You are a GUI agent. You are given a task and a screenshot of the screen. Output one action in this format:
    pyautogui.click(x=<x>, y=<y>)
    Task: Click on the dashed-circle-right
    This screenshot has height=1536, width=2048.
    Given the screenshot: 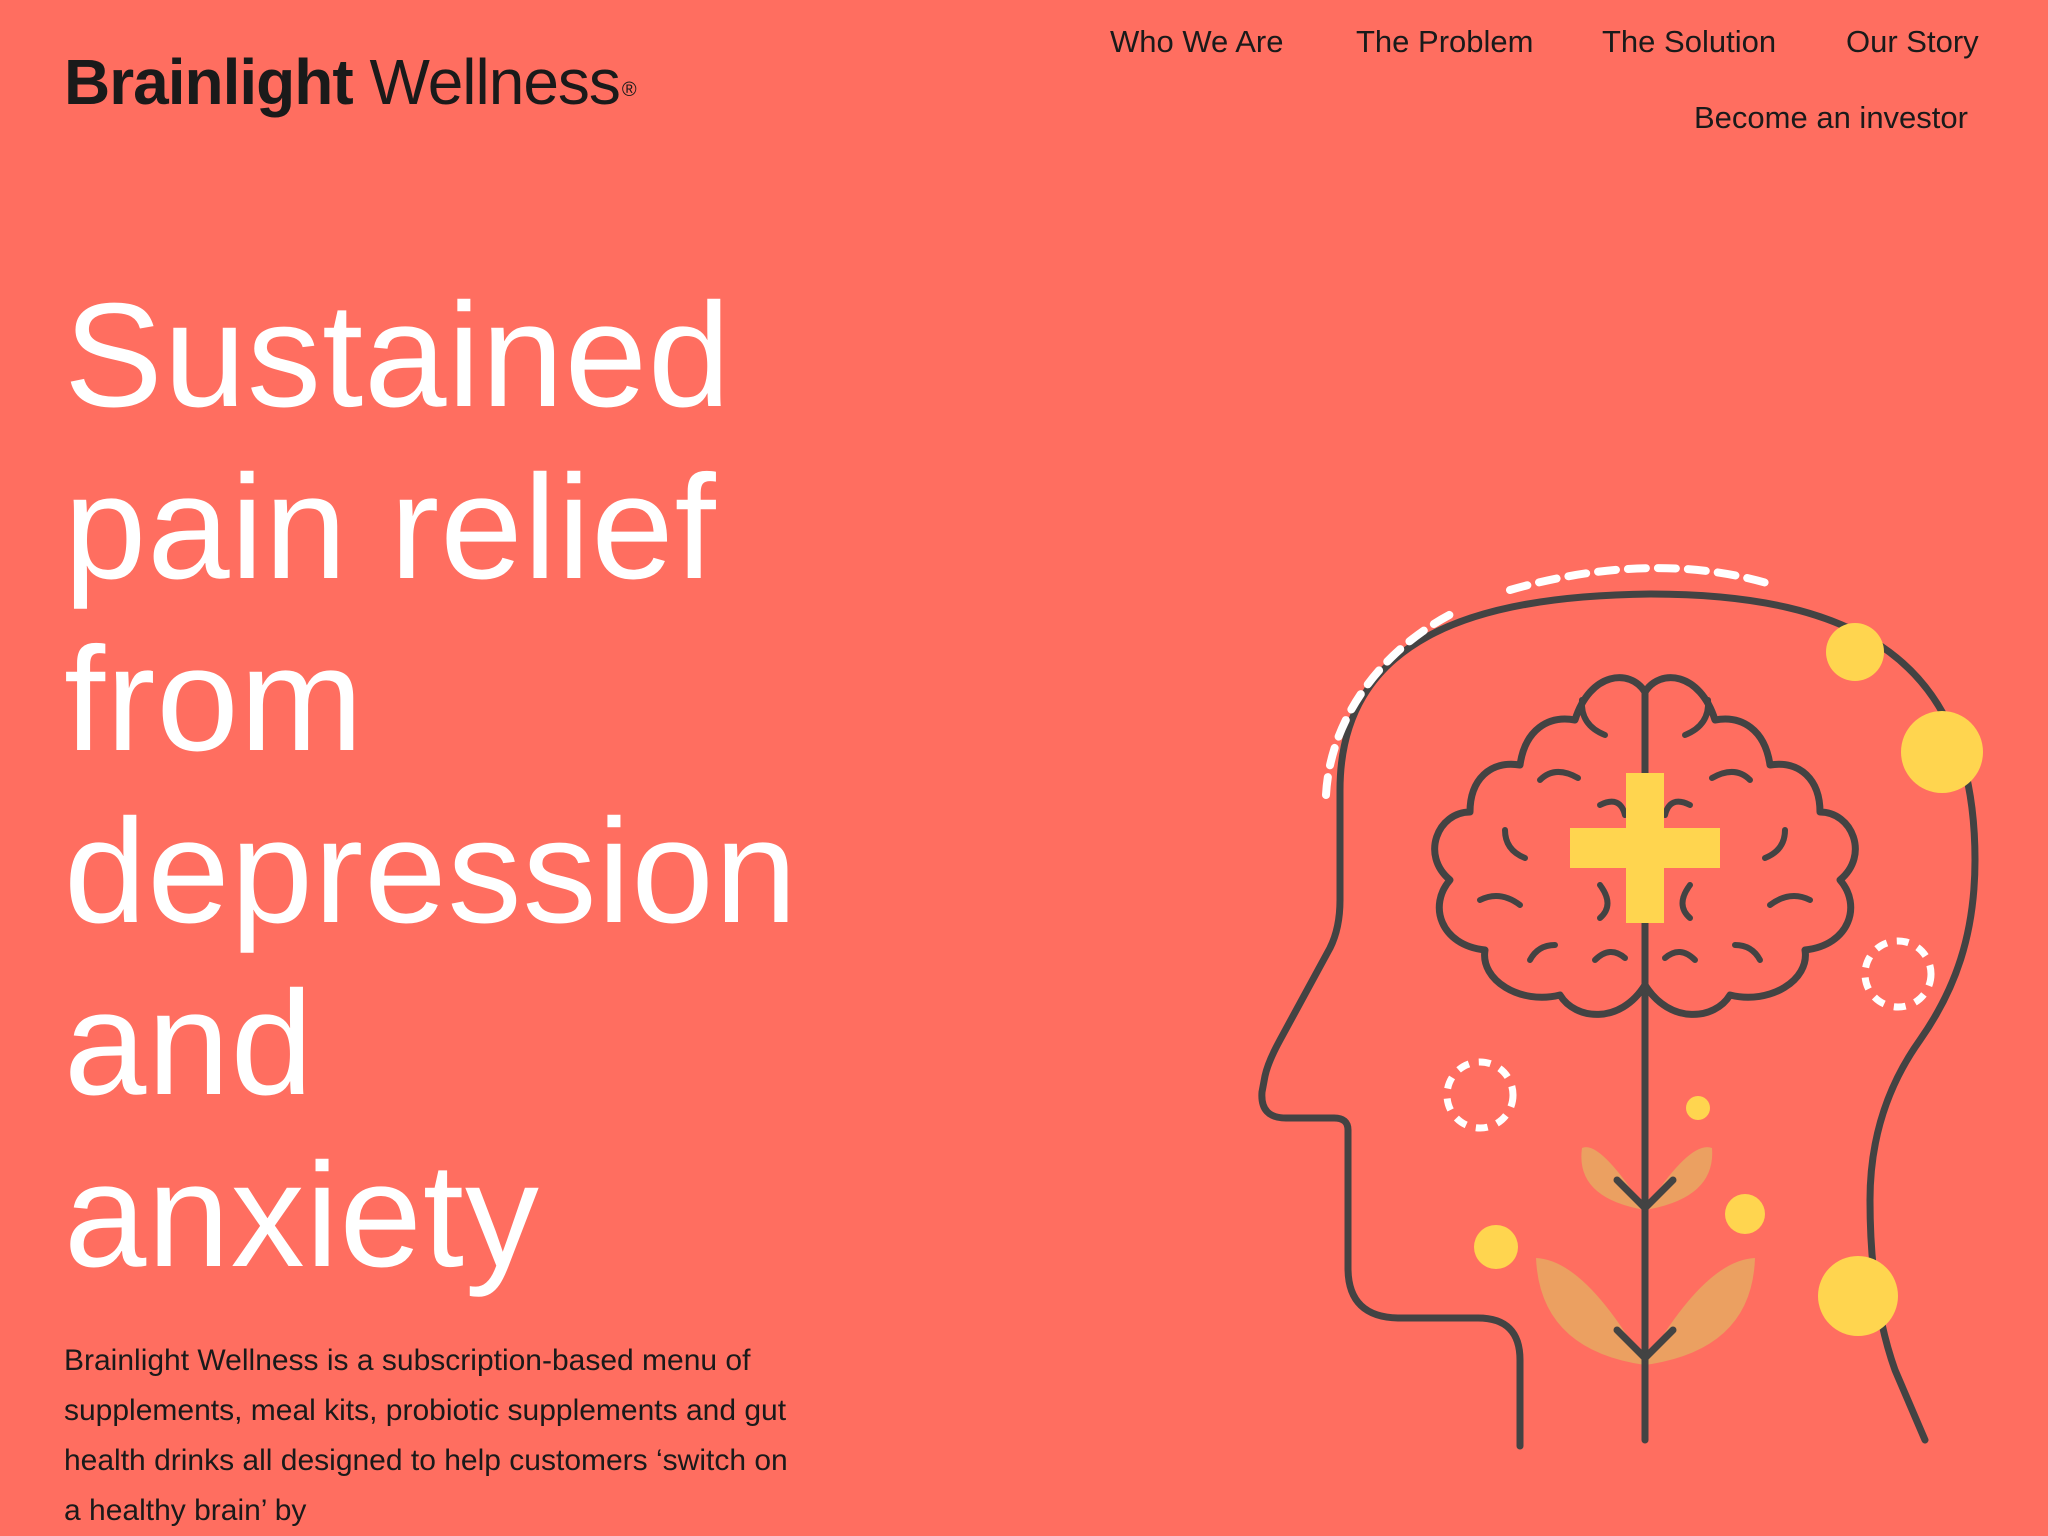 What is the action you would take?
    pyautogui.click(x=1898, y=974)
    